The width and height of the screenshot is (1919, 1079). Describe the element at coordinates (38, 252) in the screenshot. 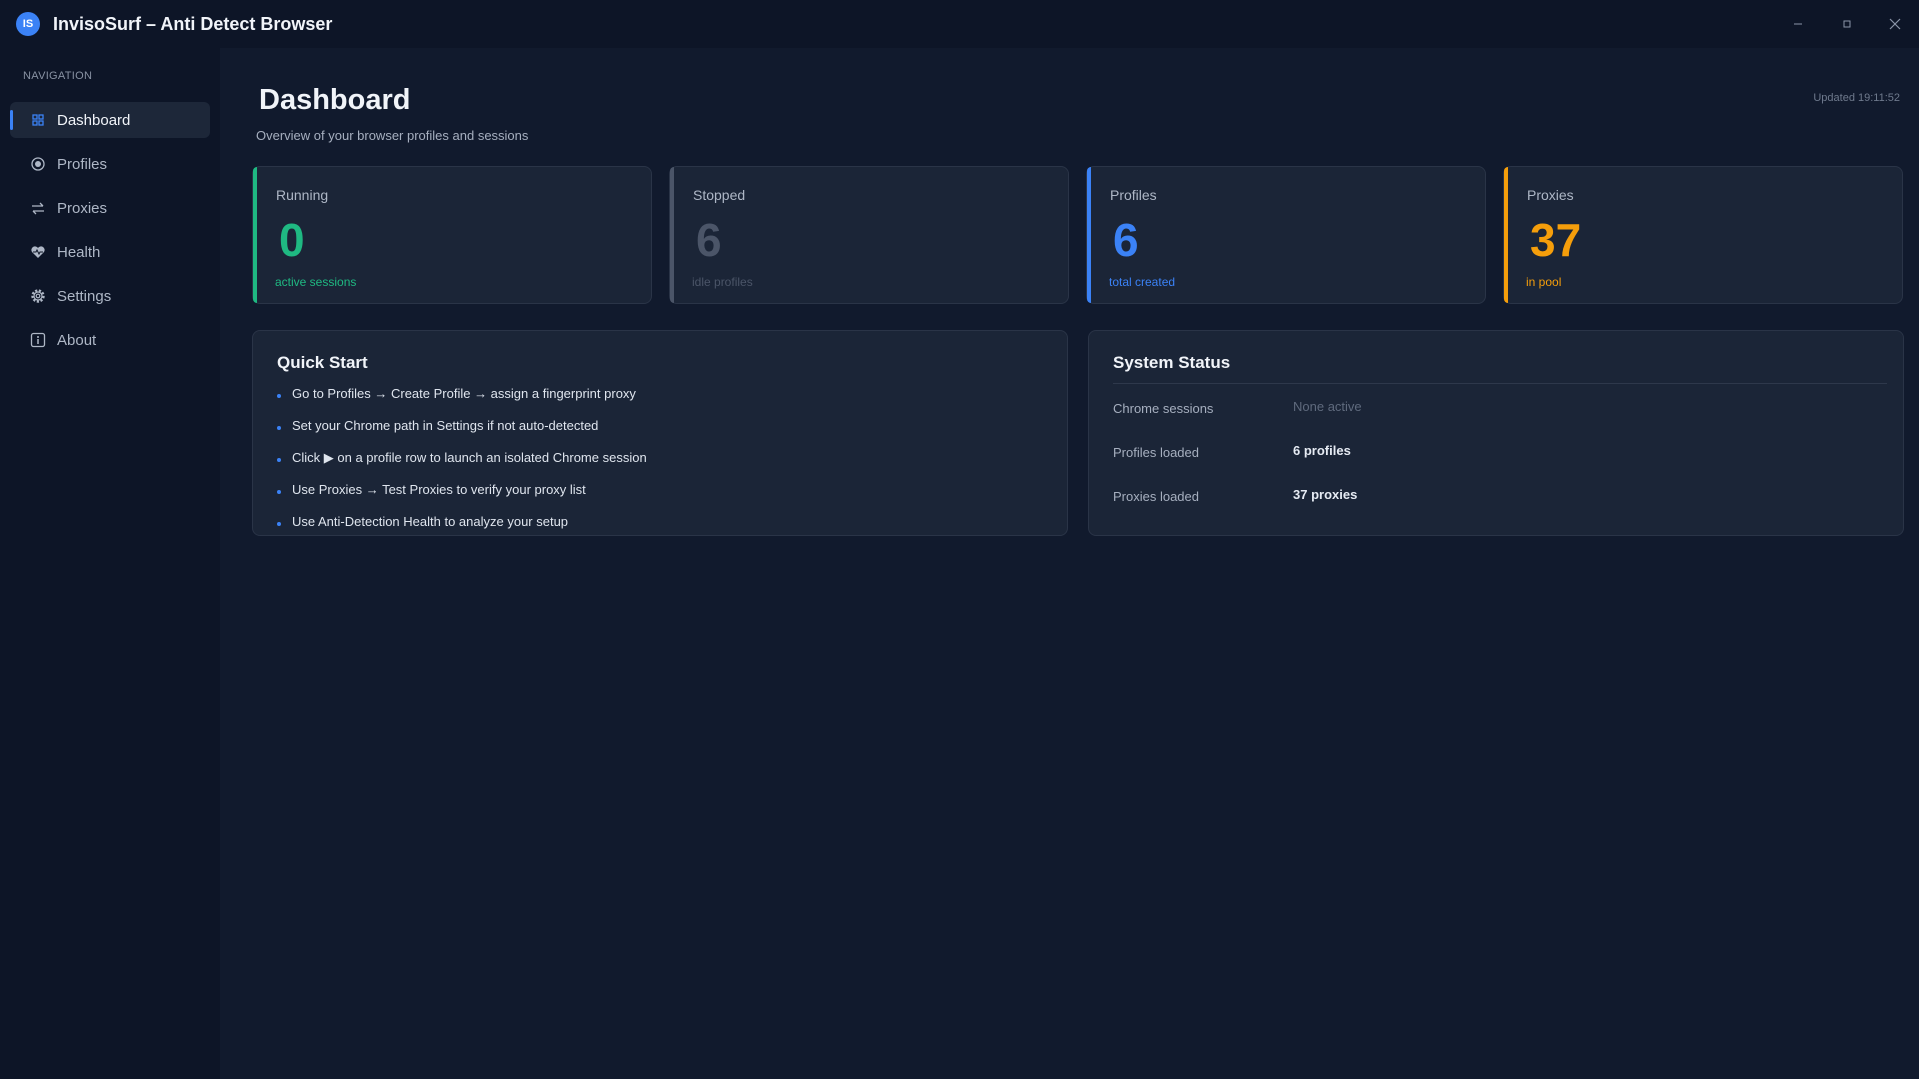

I see `heart-icon` at that location.